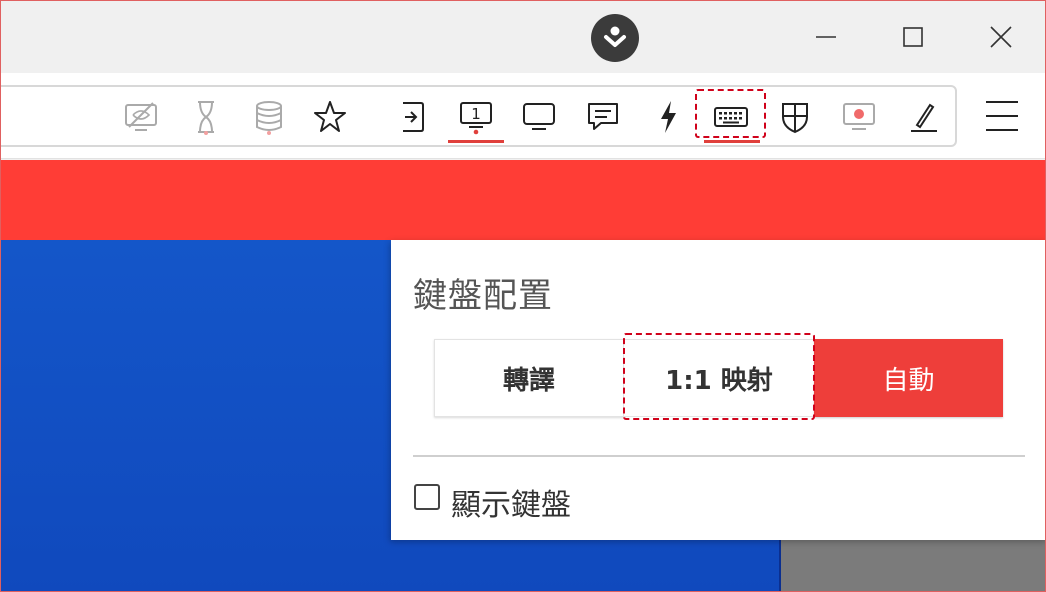  What do you see at coordinates (476, 114) in the screenshot?
I see `screen-one-label: 1` at bounding box center [476, 114].